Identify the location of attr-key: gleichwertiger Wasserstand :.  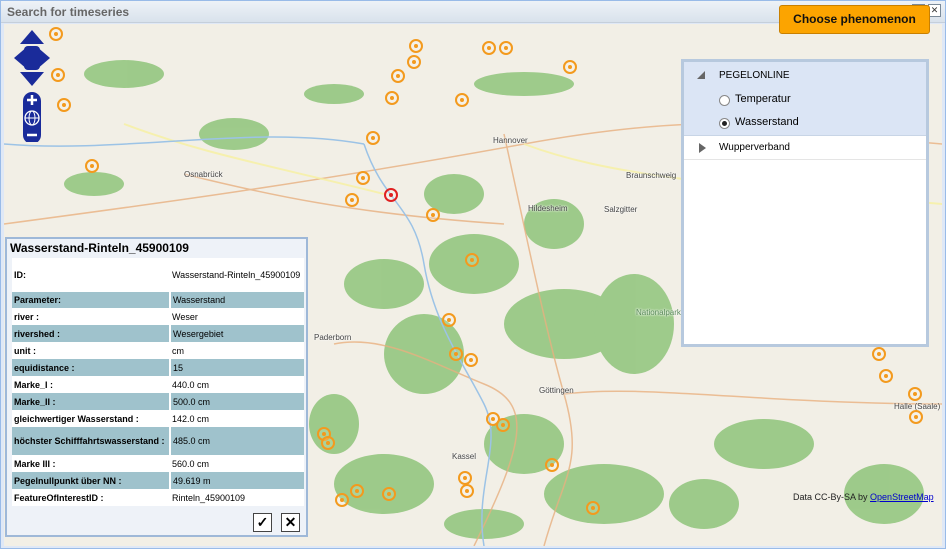
(76, 418).